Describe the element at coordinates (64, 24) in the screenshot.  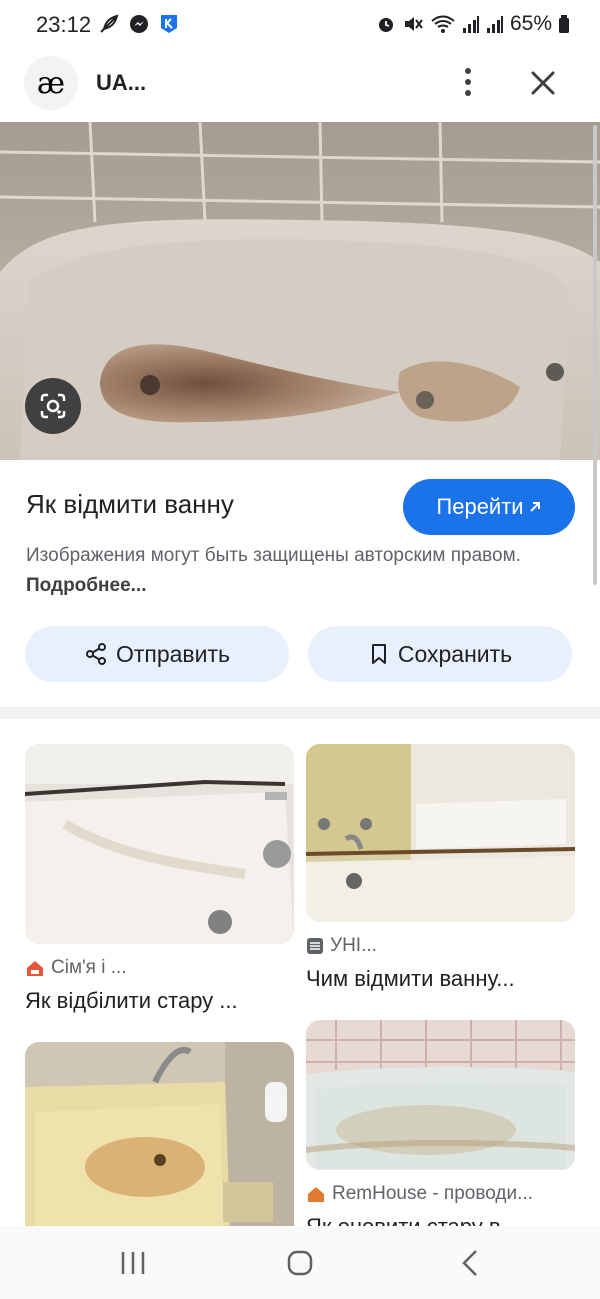
I see `status-time: 23:12` at that location.